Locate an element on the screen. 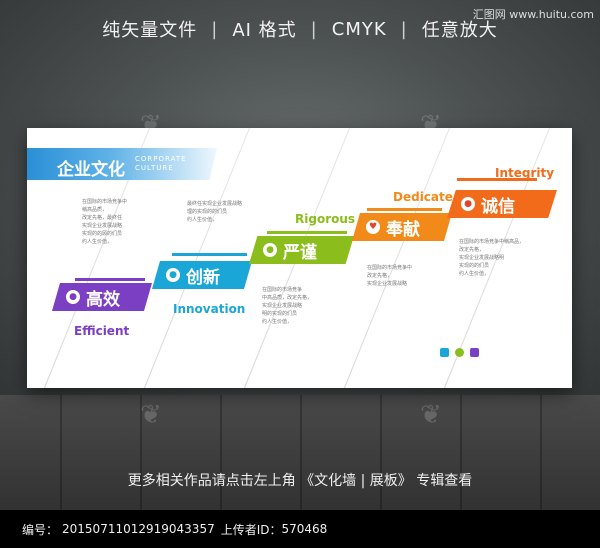 The width and height of the screenshot is (600, 548). header-item: AI 格式 is located at coordinates (264, 30).